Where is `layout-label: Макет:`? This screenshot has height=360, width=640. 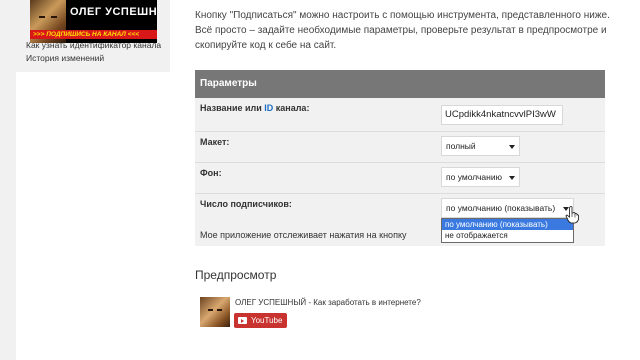 layout-label: Макет: is located at coordinates (215, 142).